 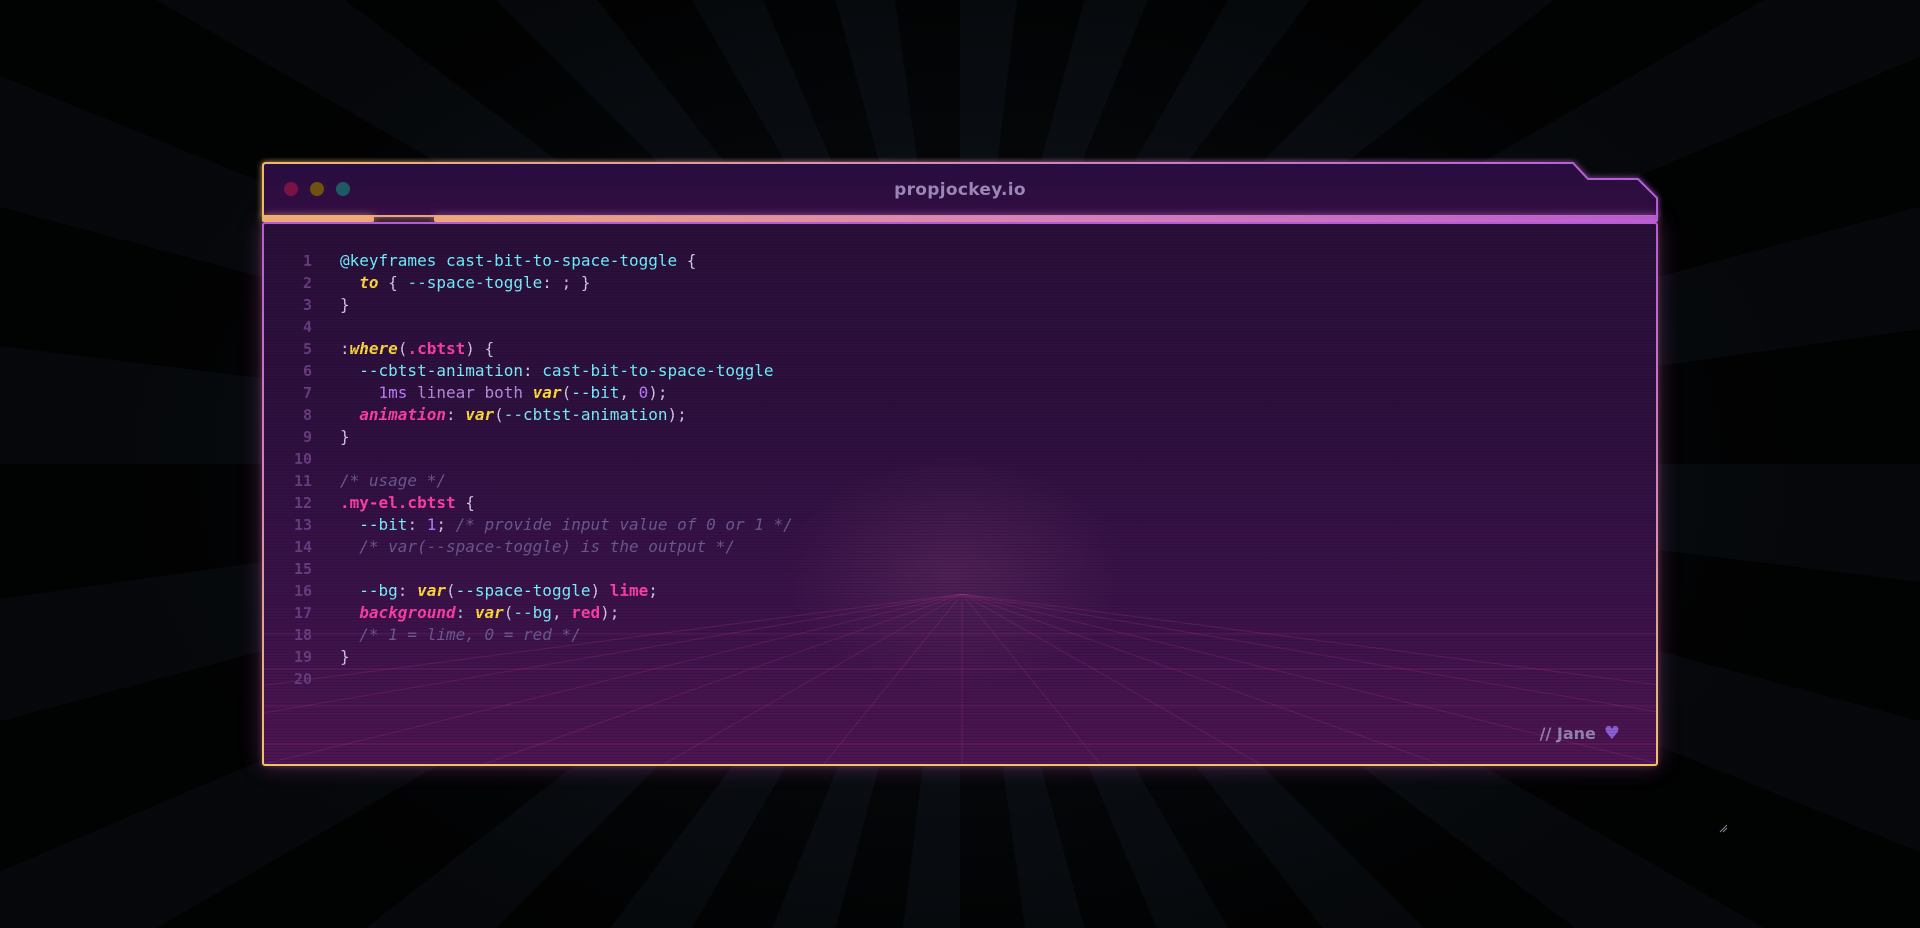 I want to click on line-number: 3, so click(x=307, y=305).